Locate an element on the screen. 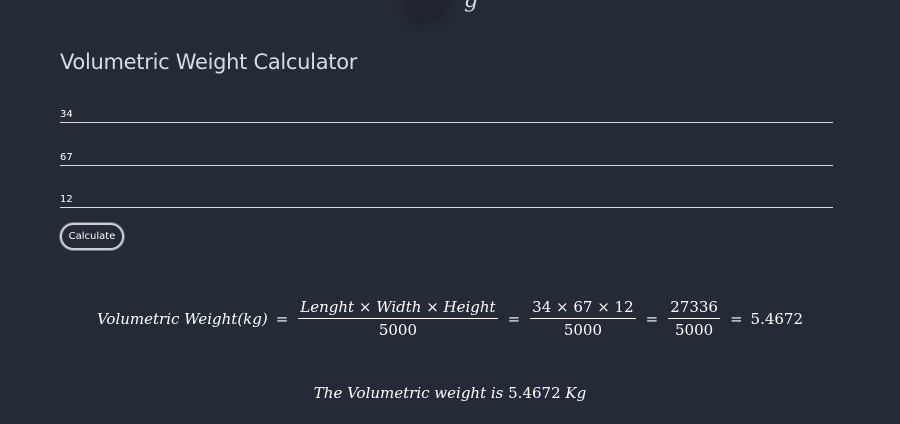 This screenshot has height=424, width=900. height-input is located at coordinates (446, 199).